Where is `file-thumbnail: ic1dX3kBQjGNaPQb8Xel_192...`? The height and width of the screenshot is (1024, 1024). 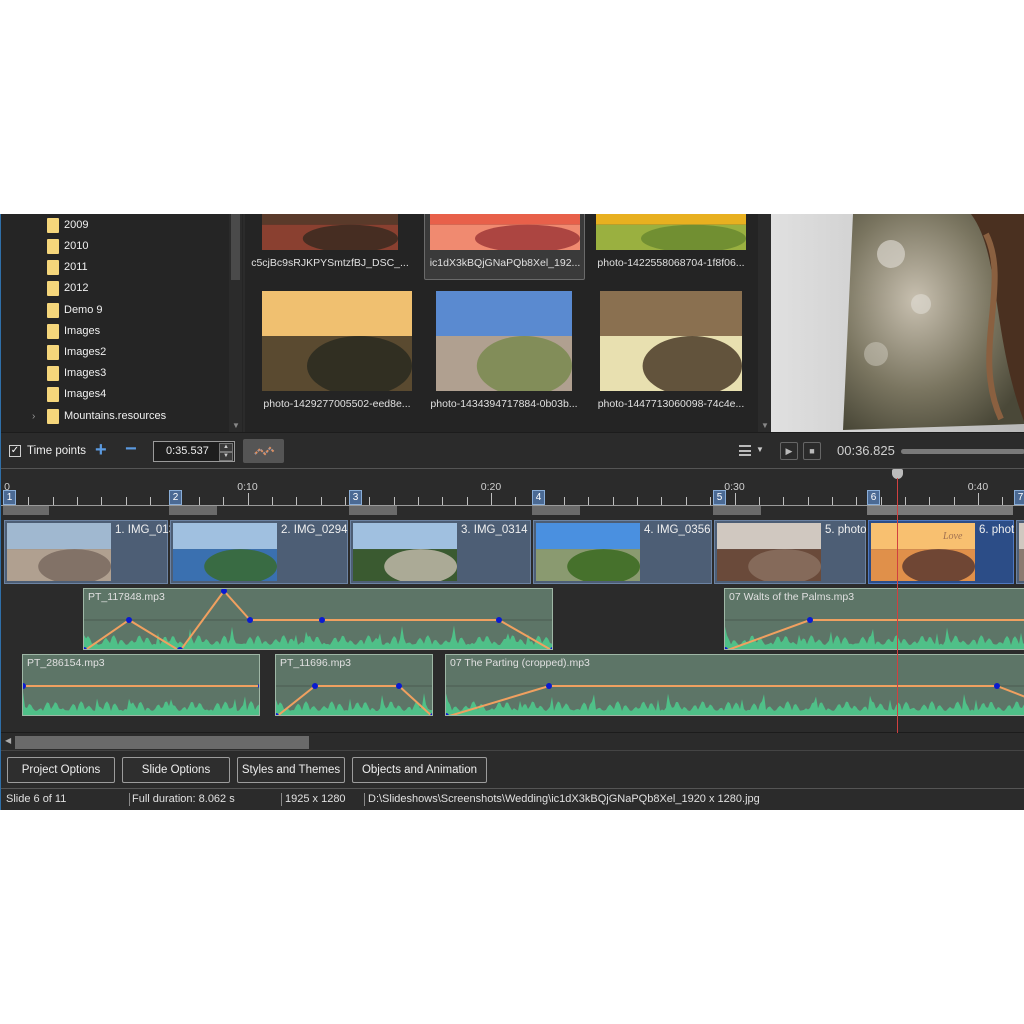
file-thumbnail: ic1dX3kBQjGNaPQb8Xel_192... is located at coordinates (512, 247).